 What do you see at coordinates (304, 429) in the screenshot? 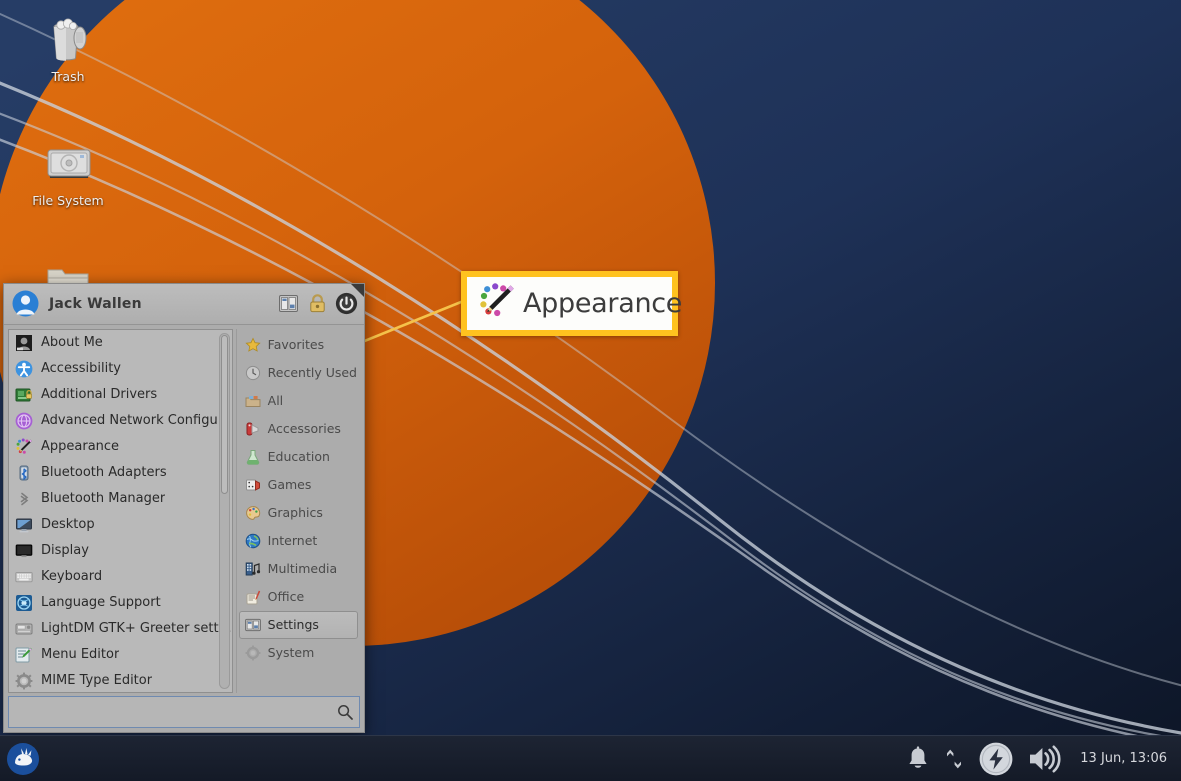
I see `category-label: Accessories` at bounding box center [304, 429].